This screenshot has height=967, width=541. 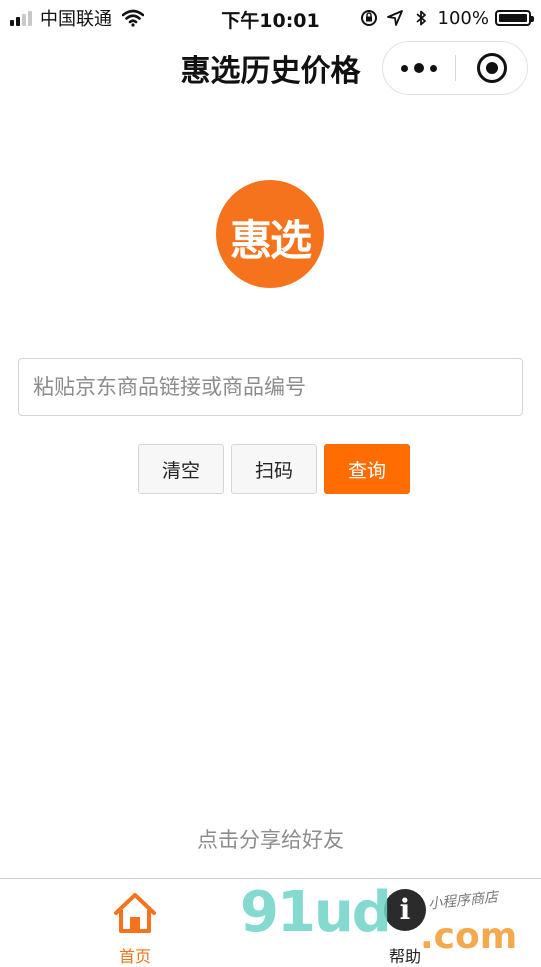 I want to click on status-right: 100%, so click(x=447, y=18).